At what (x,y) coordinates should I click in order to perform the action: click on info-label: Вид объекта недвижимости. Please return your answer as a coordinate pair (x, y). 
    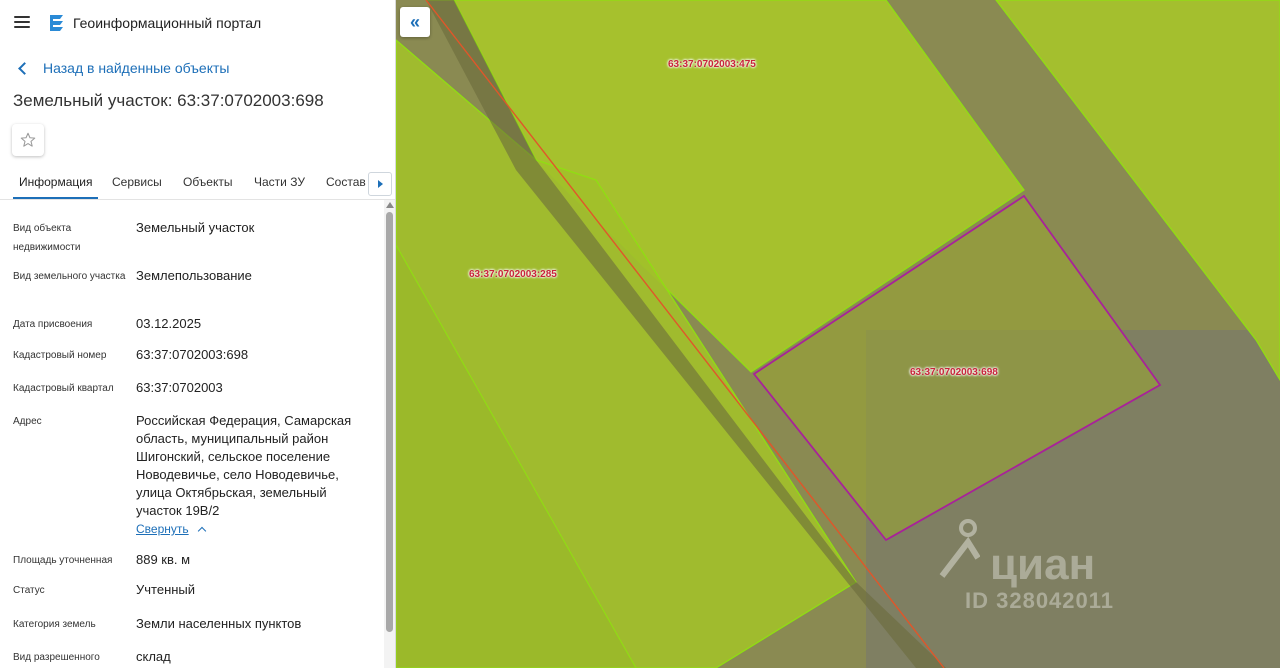
    Looking at the image, I should click on (47, 238).